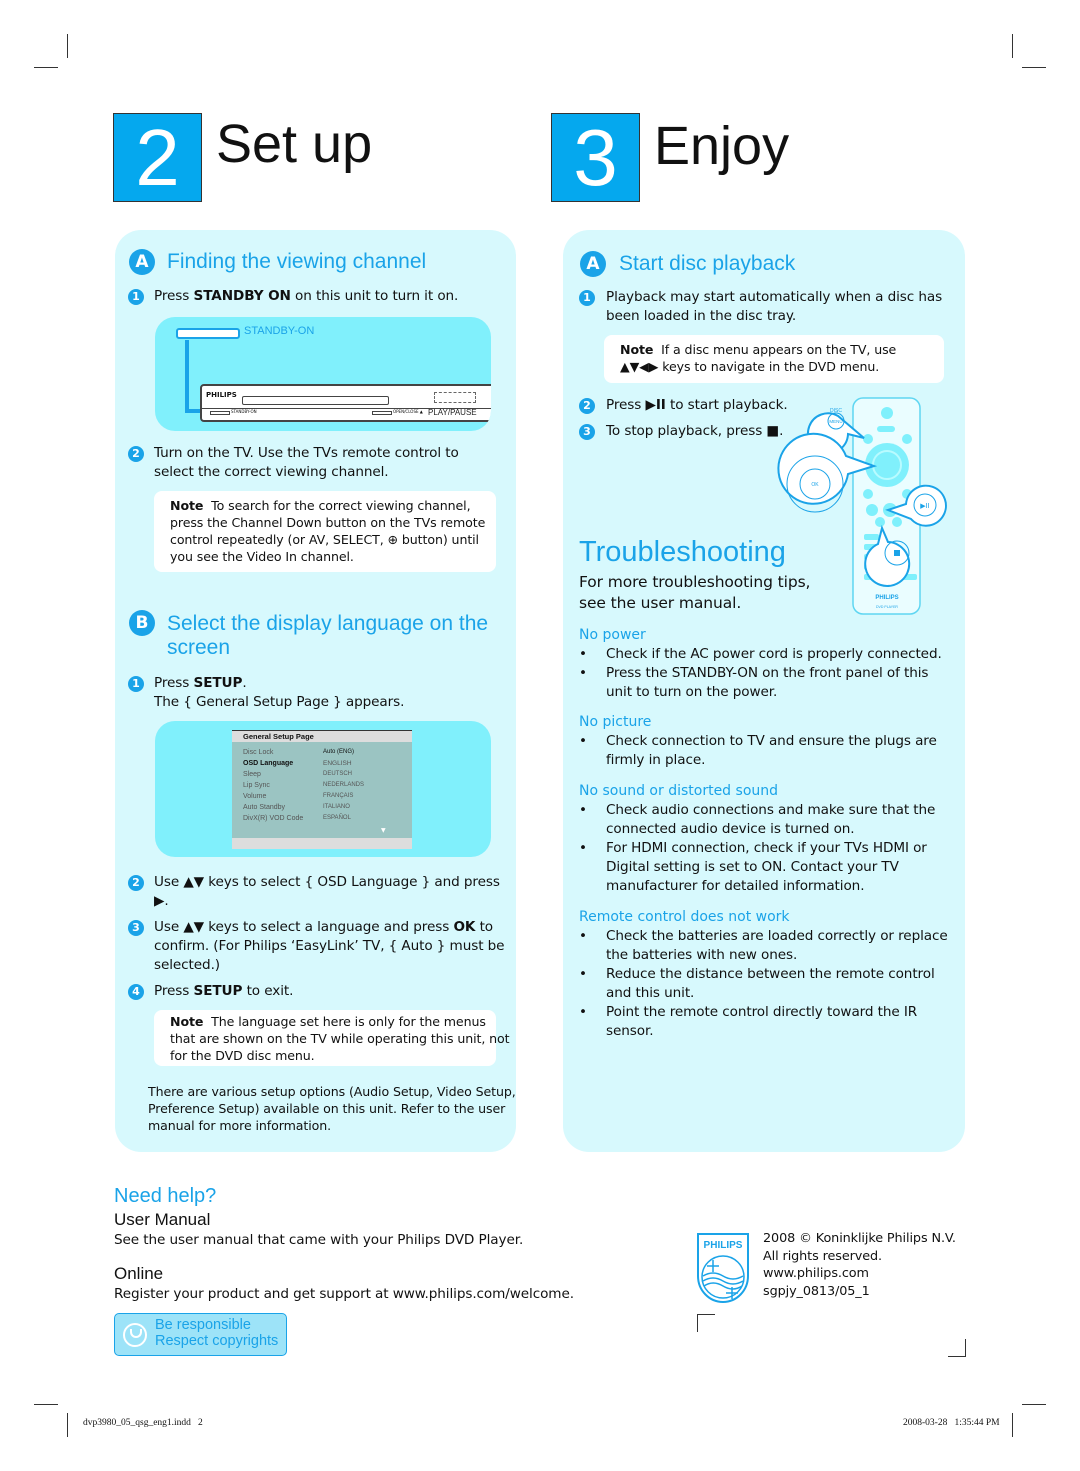 This screenshot has height=1471, width=1080. I want to click on step-text: Press ▶II to start playback., so click(697, 405).